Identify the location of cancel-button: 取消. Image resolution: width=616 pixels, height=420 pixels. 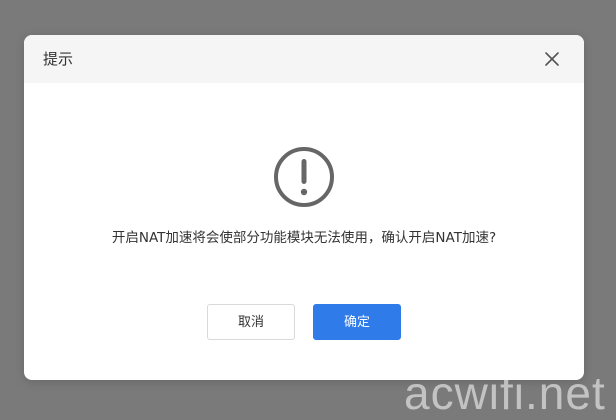
(251, 322).